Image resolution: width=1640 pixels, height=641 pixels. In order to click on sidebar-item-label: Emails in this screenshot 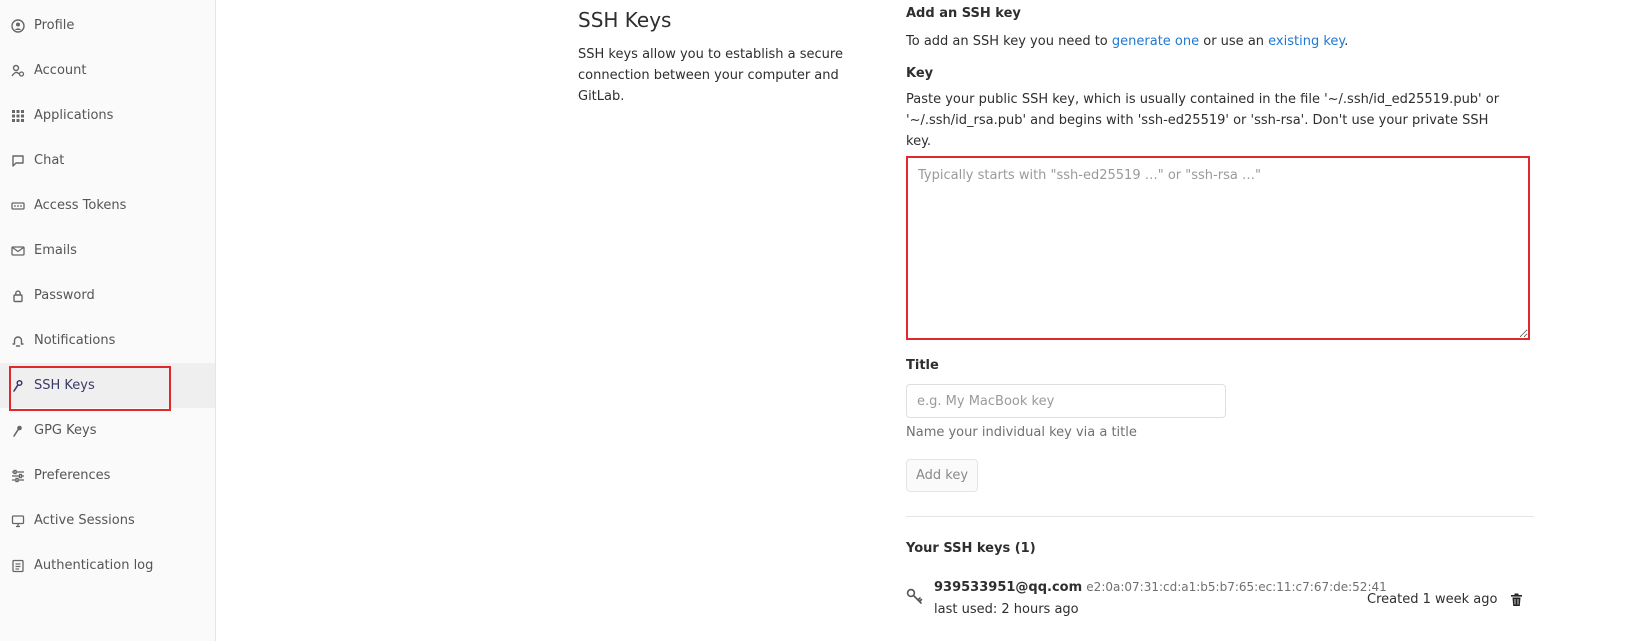, I will do `click(55, 250)`.